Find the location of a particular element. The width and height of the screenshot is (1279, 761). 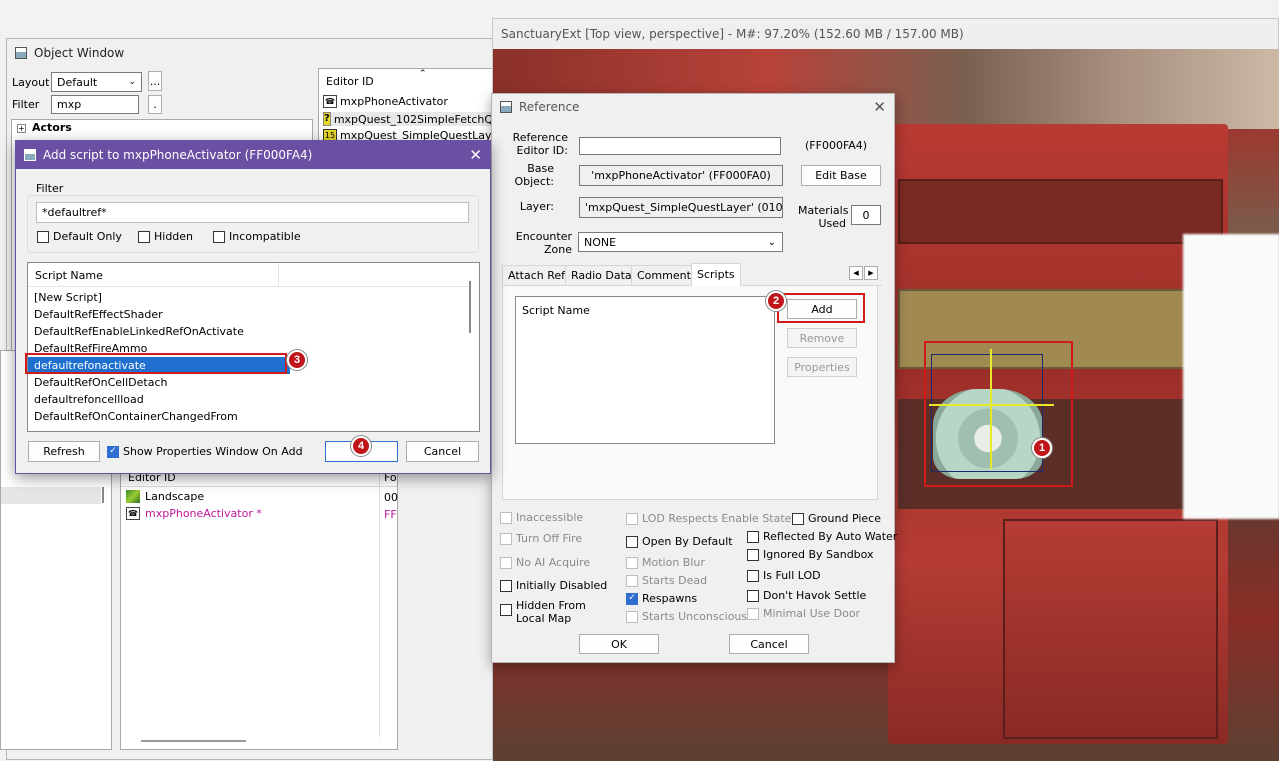

object-window-titlebar: Object Window is located at coordinates (251, 53).